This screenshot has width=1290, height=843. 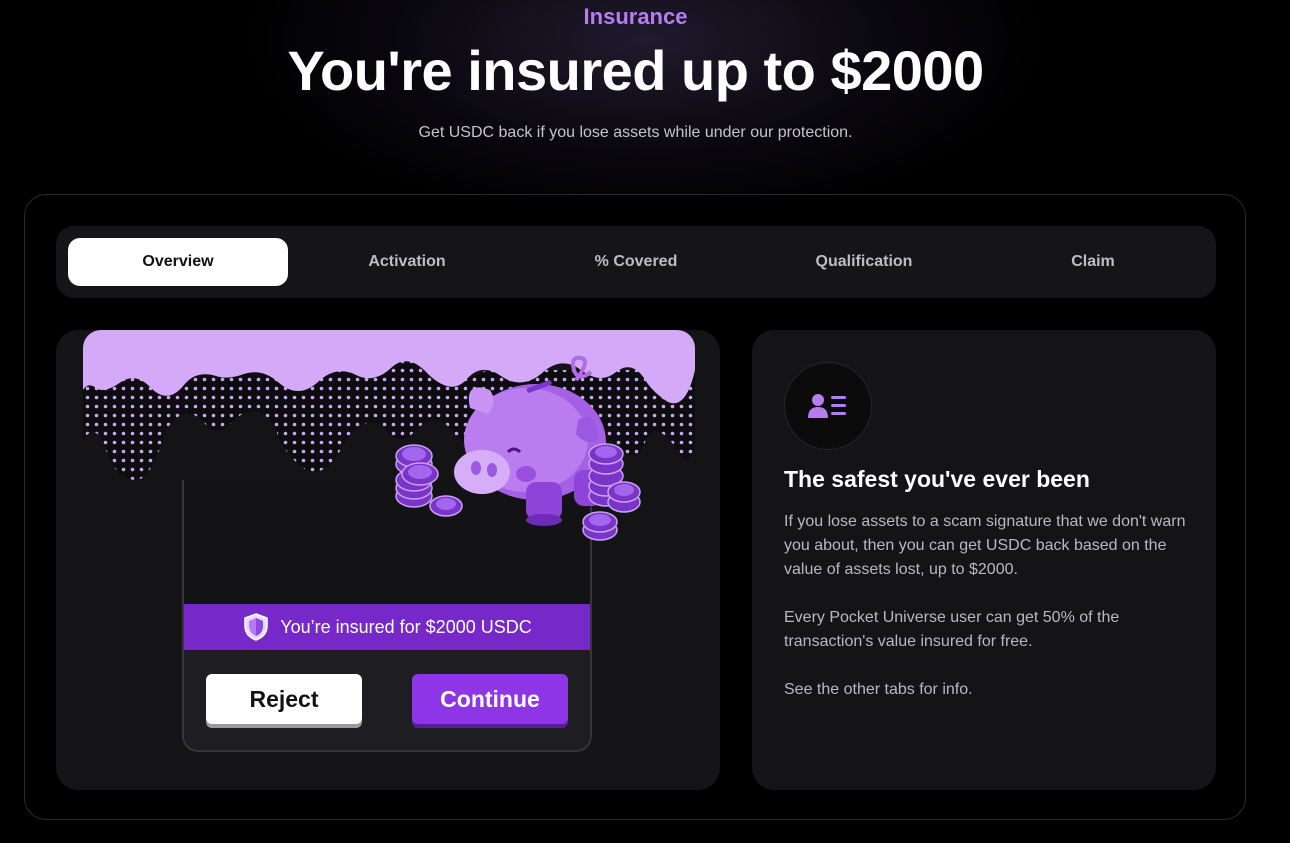 What do you see at coordinates (490, 699) in the screenshot?
I see `continue-button: Continue` at bounding box center [490, 699].